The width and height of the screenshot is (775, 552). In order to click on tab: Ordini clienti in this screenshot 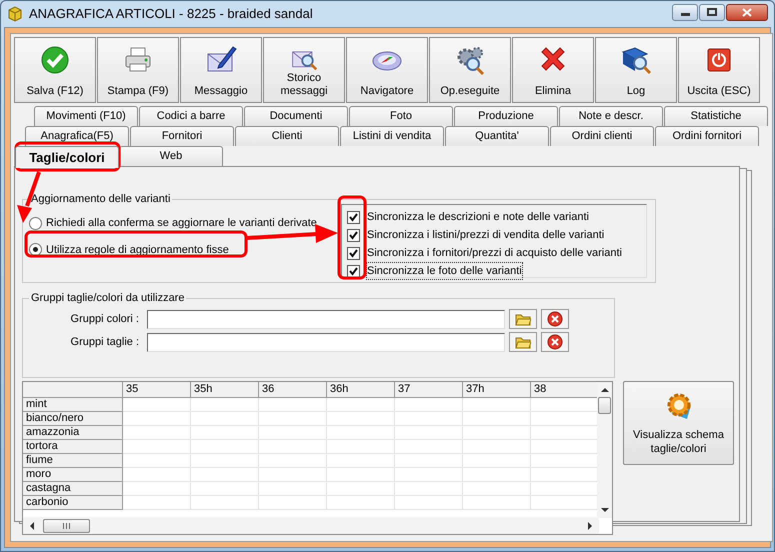, I will do `click(602, 136)`.